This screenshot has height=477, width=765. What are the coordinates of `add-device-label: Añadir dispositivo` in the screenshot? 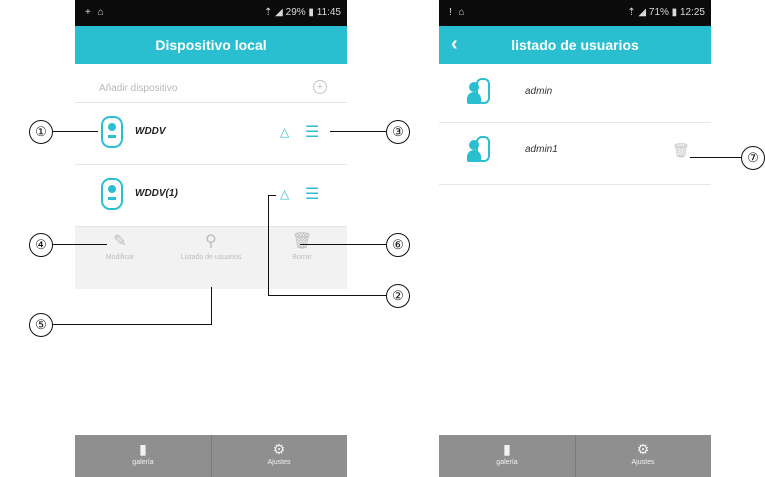 It's located at (138, 88).